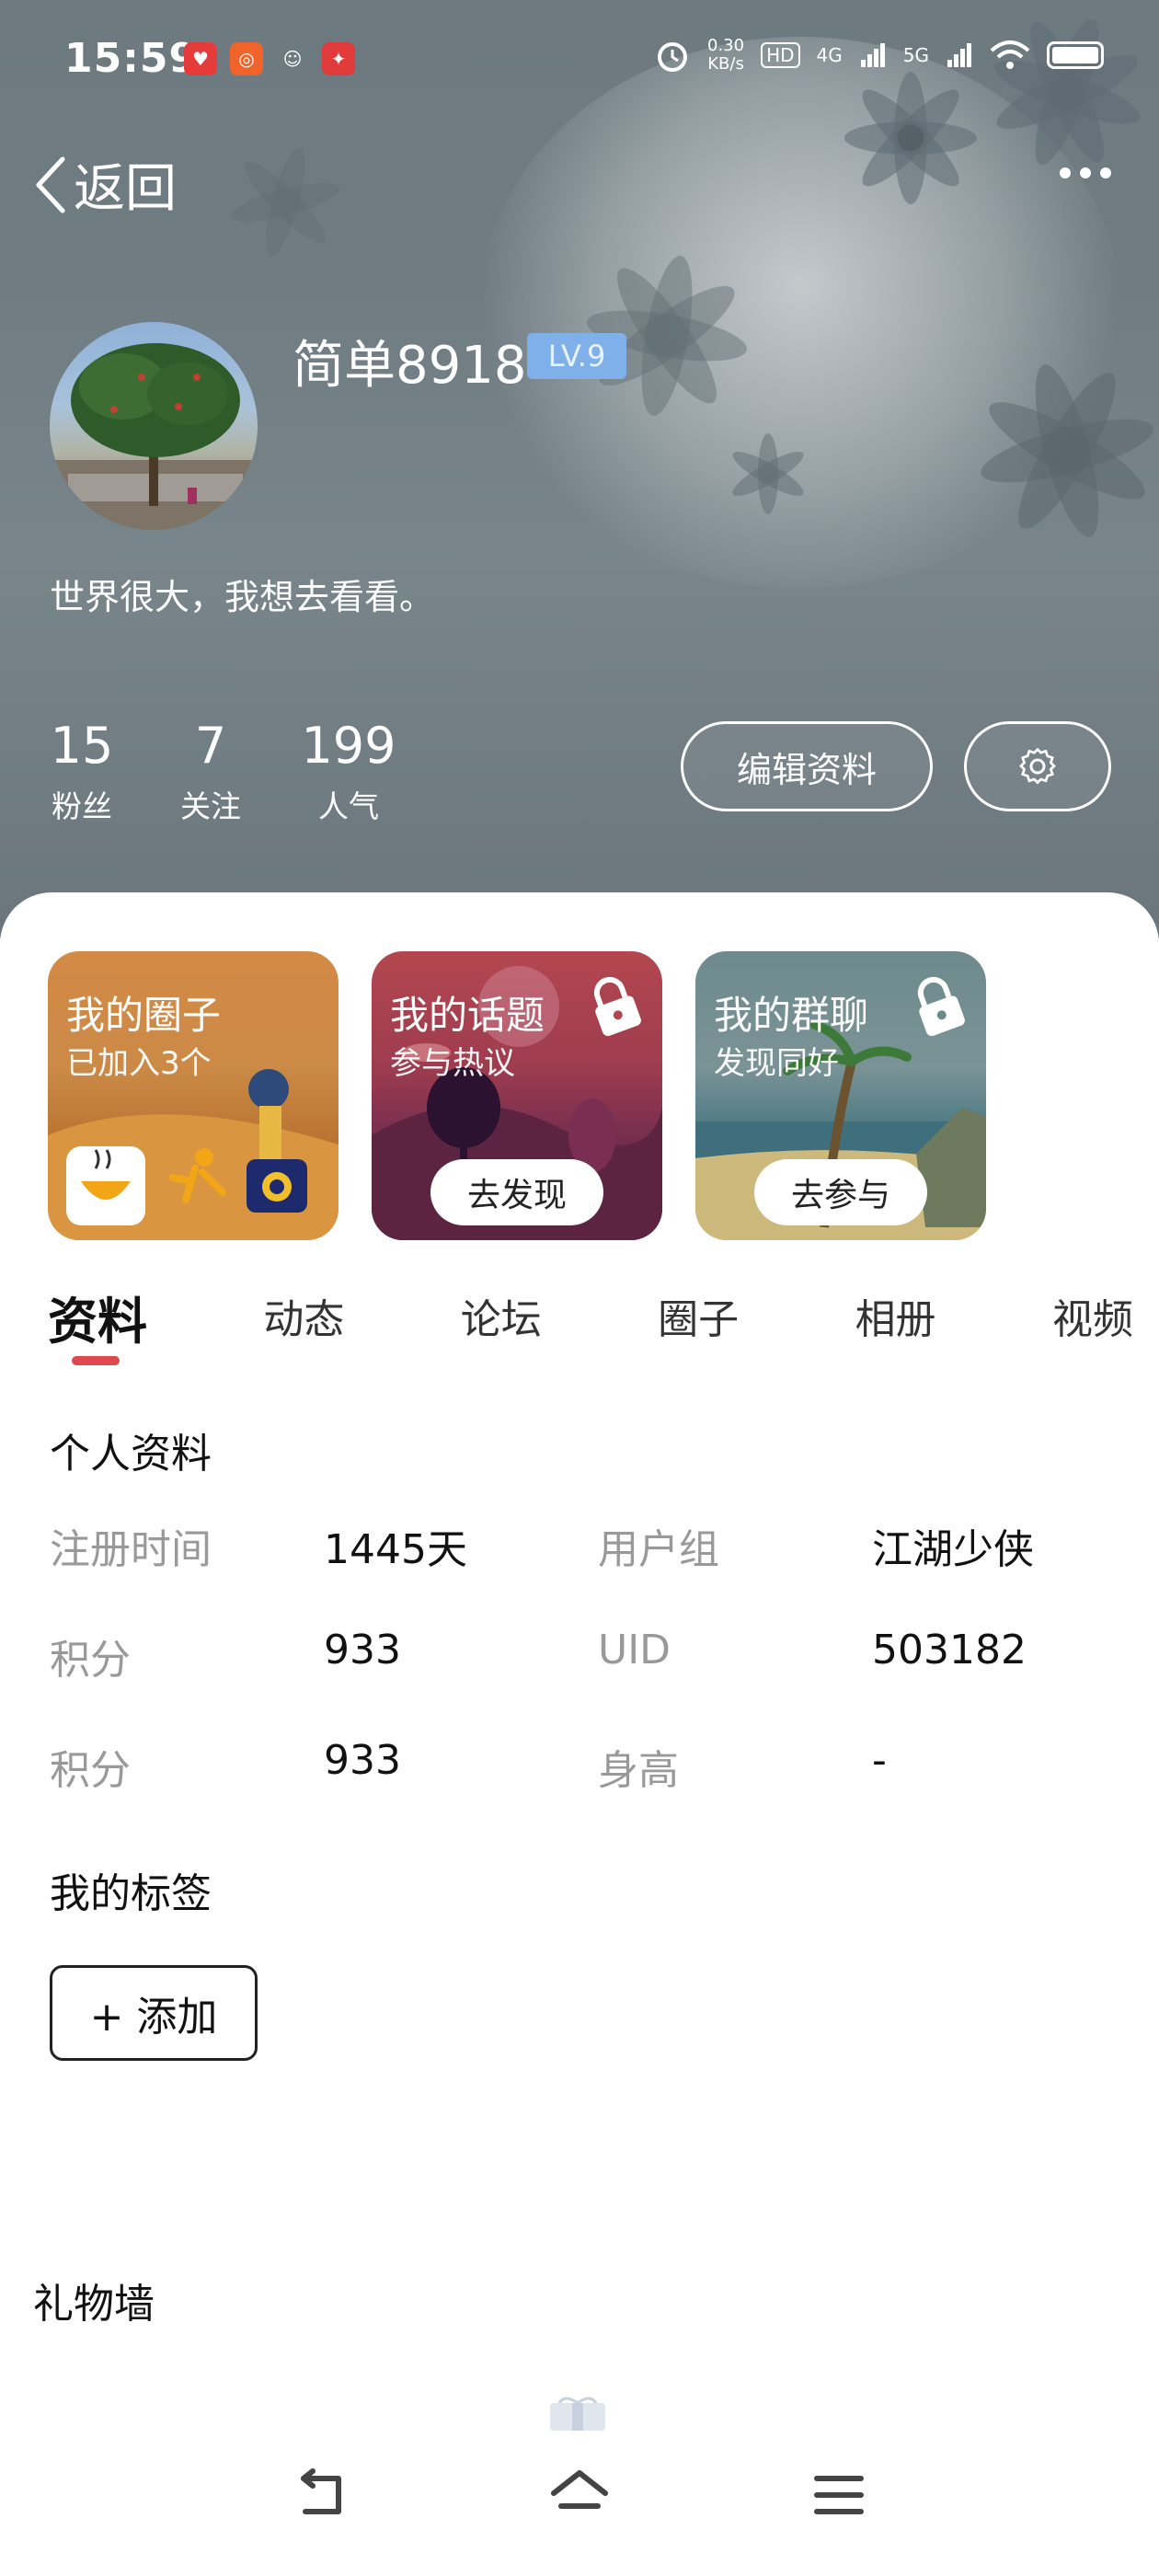 The image size is (1159, 2576). I want to click on tab-circles: 圈子, so click(698, 1319).